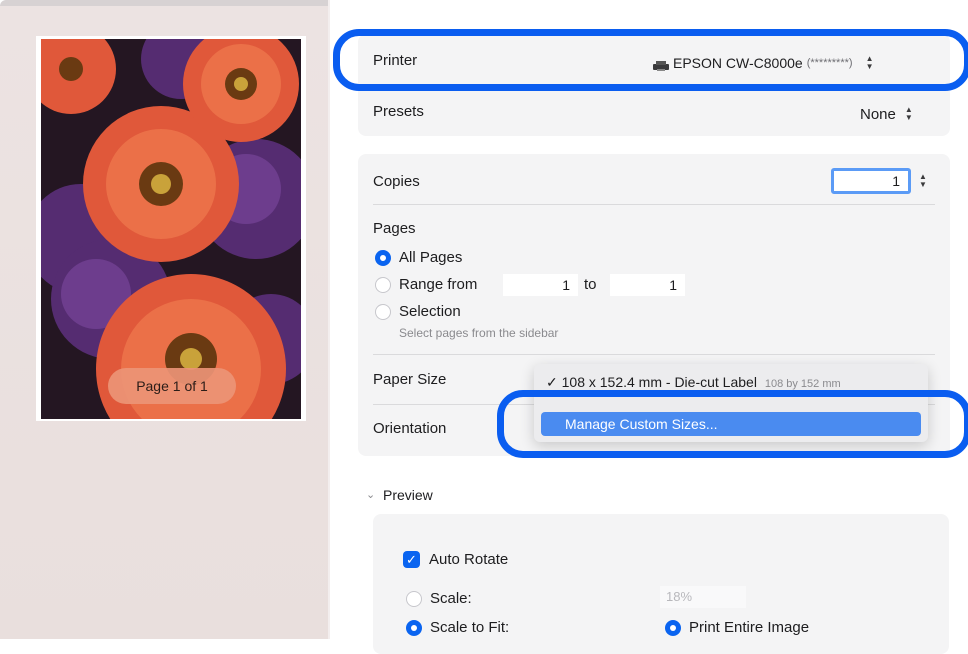  I want to click on pane-divider, so click(329, 319).